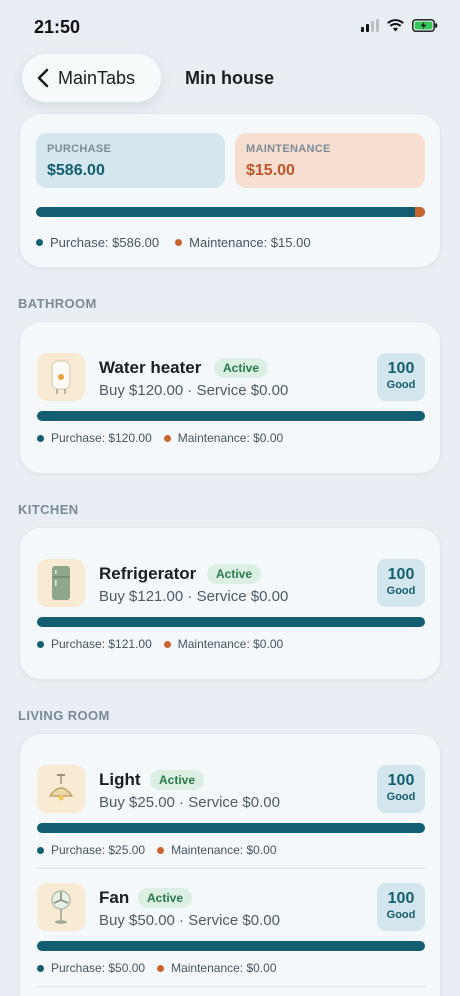  I want to click on item-legend: Purchase: $50.00 Maintenance: $0.00, so click(157, 968).